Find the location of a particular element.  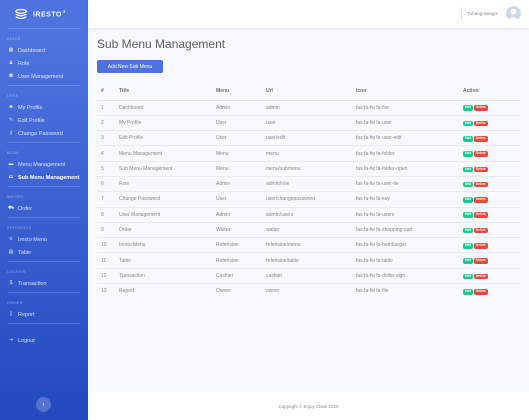

sidebar-item-dashboard: ▦ Dashboard is located at coordinates (44, 50).